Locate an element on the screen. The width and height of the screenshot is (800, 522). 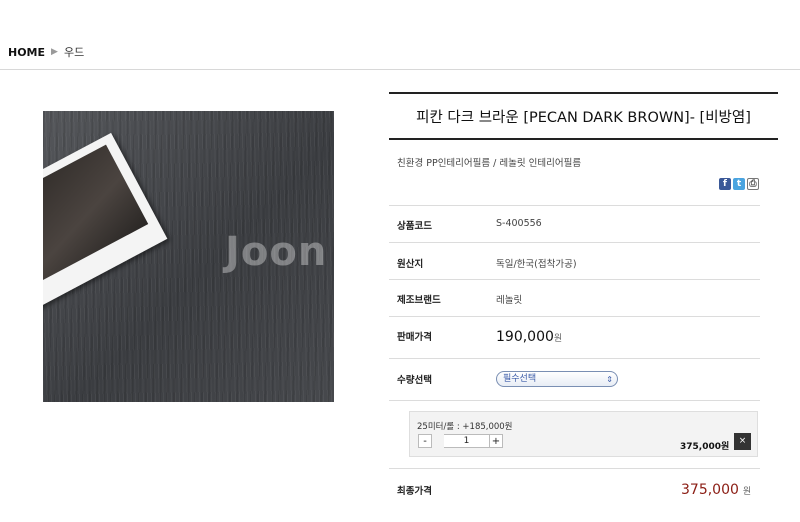
brand-value: 레놀릿 is located at coordinates (509, 300).